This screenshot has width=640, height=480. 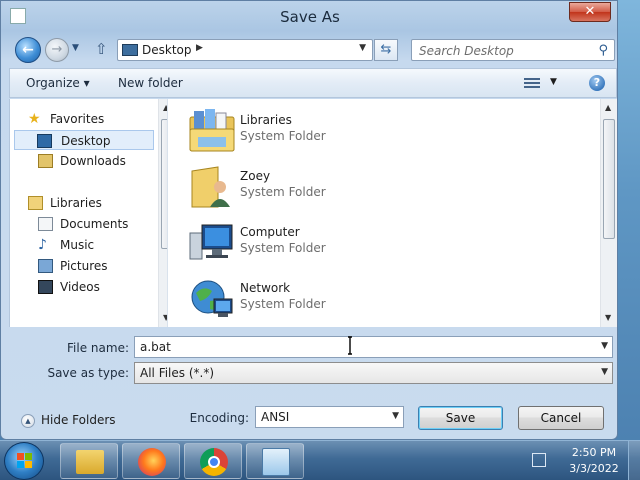 I want to click on pictures-icon, so click(x=45, y=266).